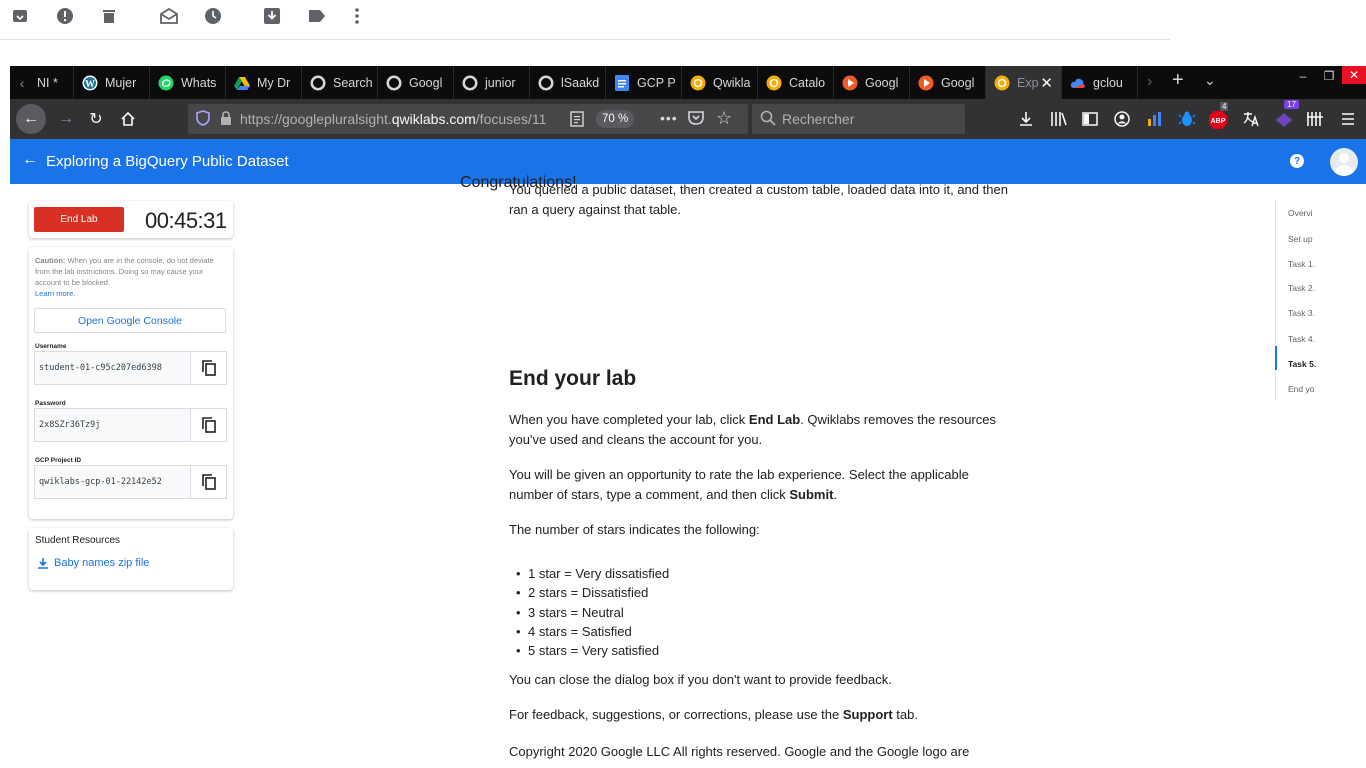  Describe the element at coordinates (1354, 75) in the screenshot. I see `window-close-icon: ✕` at that location.